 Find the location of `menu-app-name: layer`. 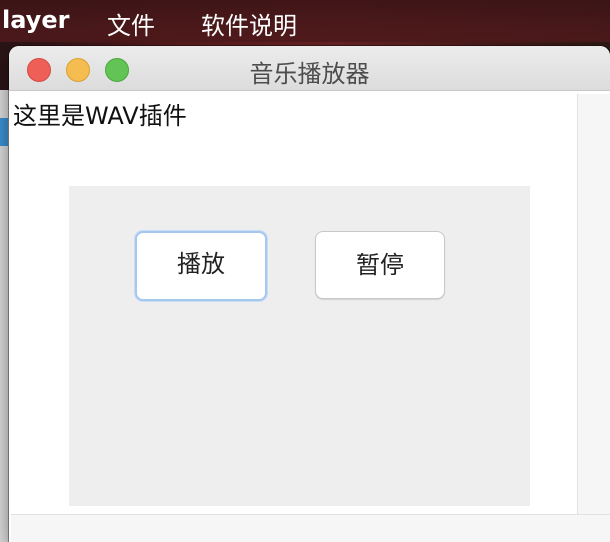

menu-app-name: layer is located at coordinates (35, 20).